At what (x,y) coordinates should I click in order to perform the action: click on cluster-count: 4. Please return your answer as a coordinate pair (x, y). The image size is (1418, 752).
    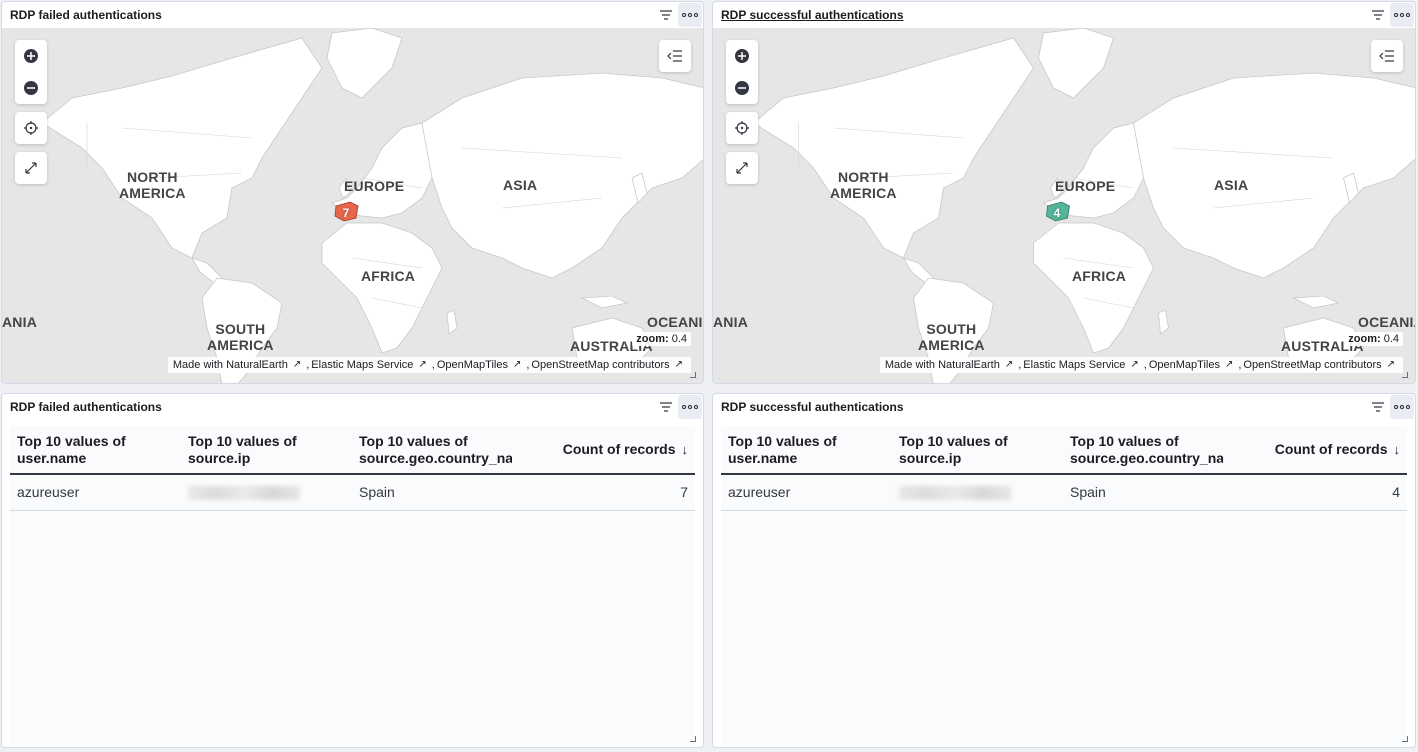
    Looking at the image, I should click on (1057, 213).